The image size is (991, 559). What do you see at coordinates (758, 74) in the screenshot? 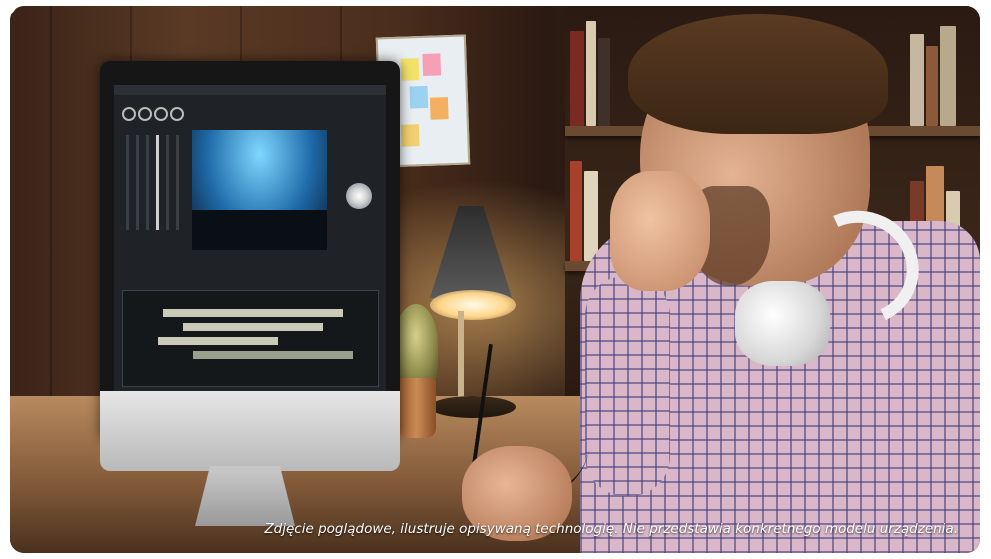
I see `man-hair` at bounding box center [758, 74].